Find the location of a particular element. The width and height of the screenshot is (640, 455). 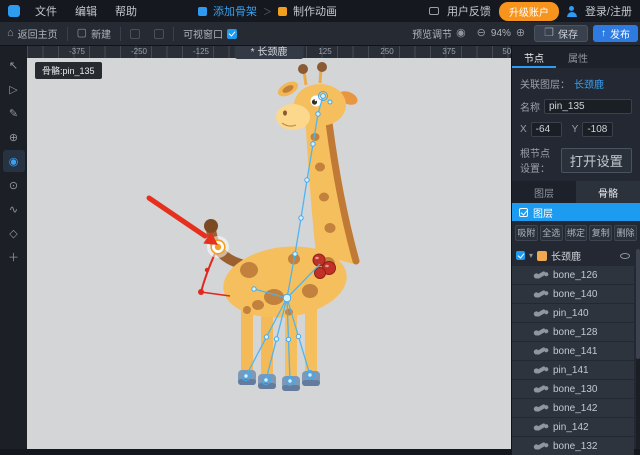

login-register-link: 登录/注册 is located at coordinates (608, 11).